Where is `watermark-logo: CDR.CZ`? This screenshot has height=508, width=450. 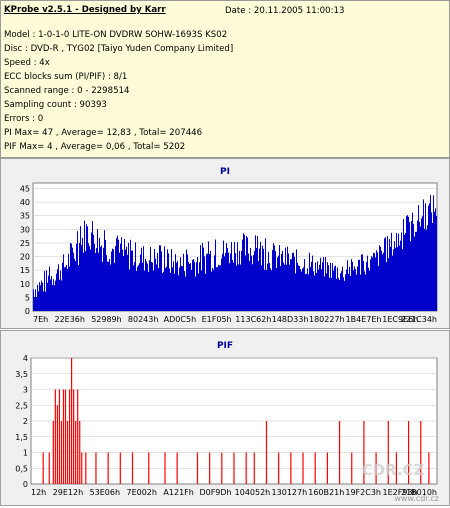 watermark-logo: CDR.CZ is located at coordinates (393, 470).